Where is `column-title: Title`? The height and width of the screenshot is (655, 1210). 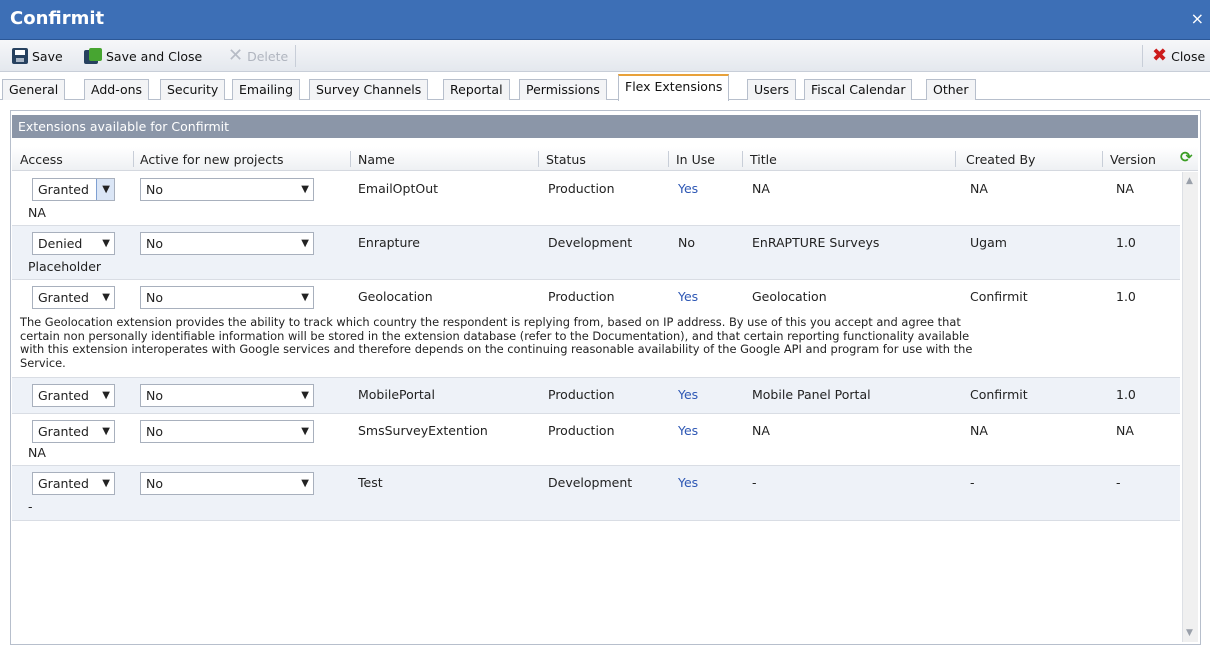
column-title: Title is located at coordinates (763, 159).